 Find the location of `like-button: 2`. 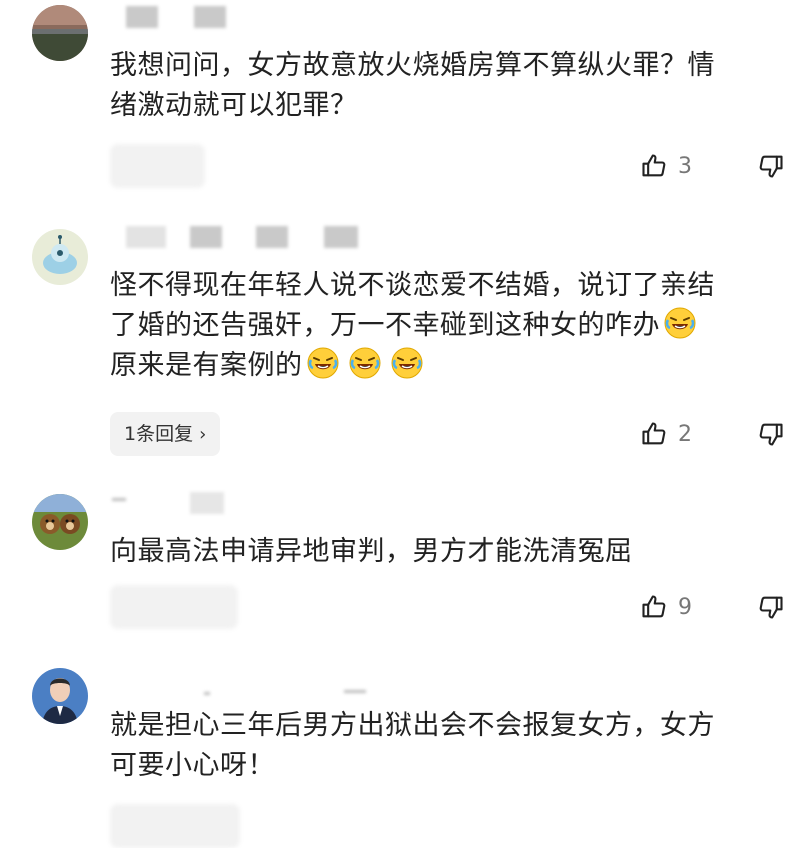

like-button: 2 is located at coordinates (666, 434).